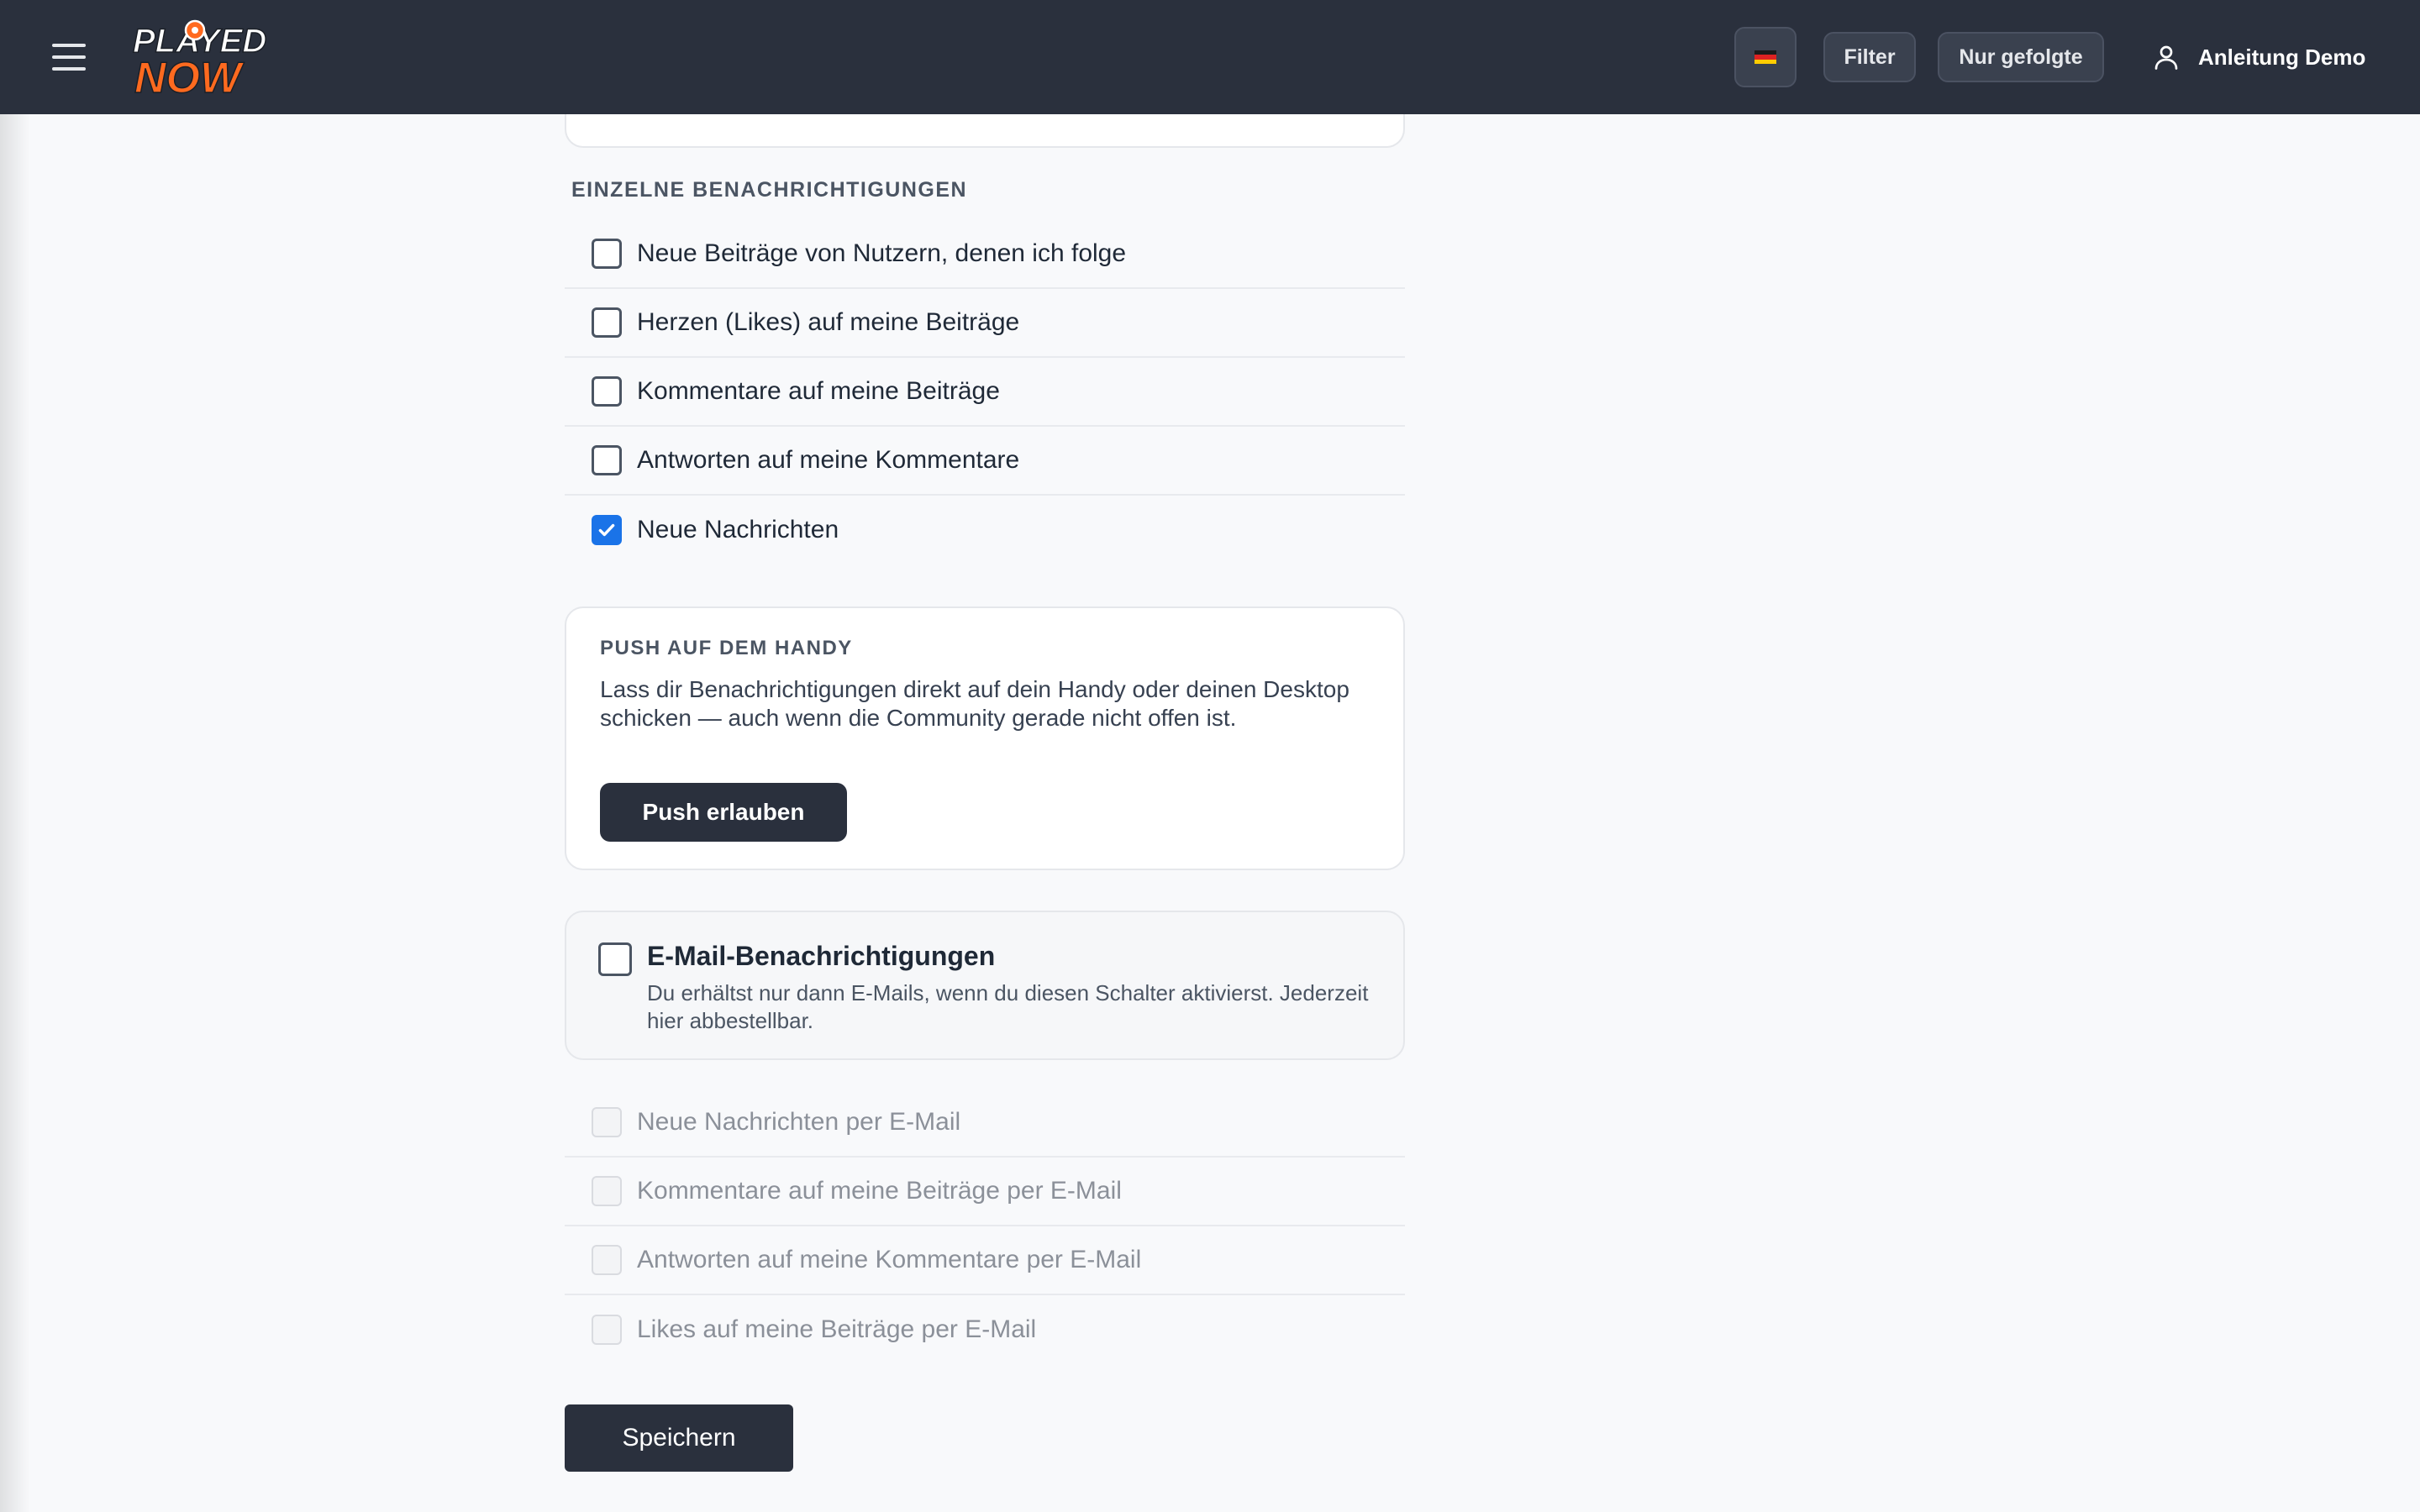 The image size is (2420, 1512). What do you see at coordinates (985, 530) in the screenshot?
I see `notification-option-messages: Neue Nachrichten` at bounding box center [985, 530].